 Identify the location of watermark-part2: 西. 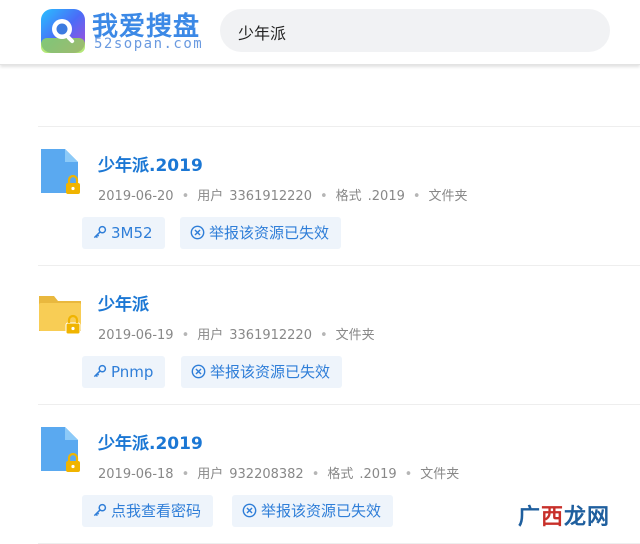
(552, 517).